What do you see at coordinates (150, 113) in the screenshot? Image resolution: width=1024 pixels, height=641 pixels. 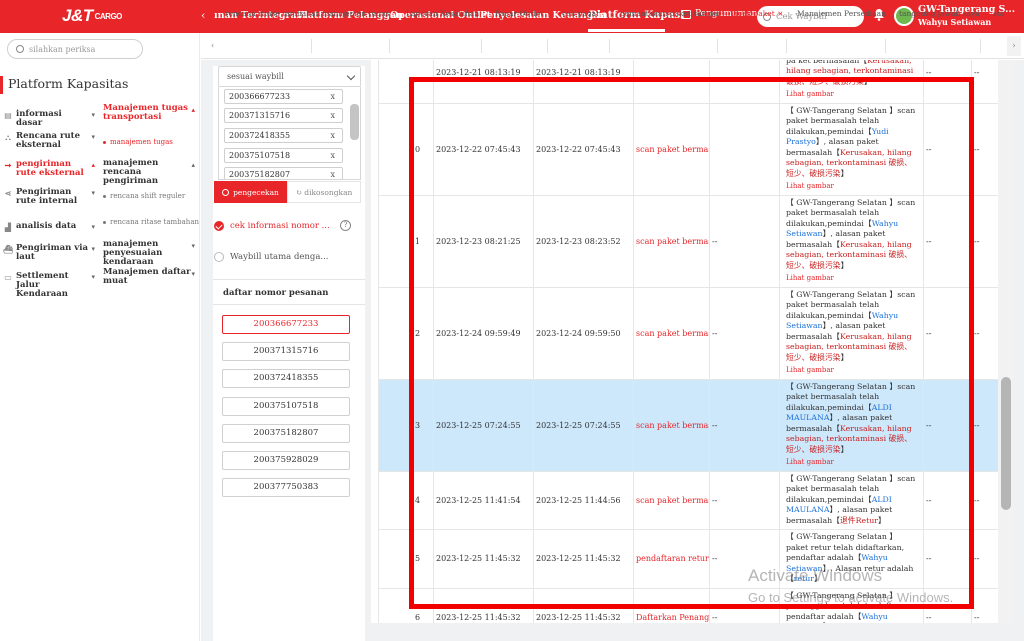 I see `sidebar-subitem-transport-task: Manajemen tugas transportasi ▴` at bounding box center [150, 113].